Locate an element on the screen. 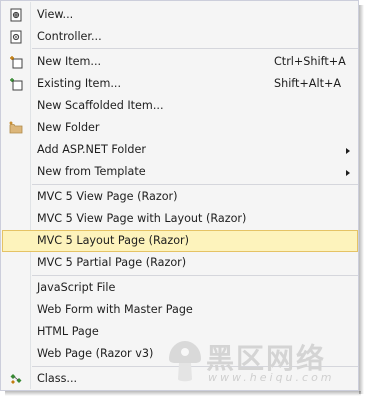 The image size is (367, 397). controller-icon is located at coordinates (16, 37).